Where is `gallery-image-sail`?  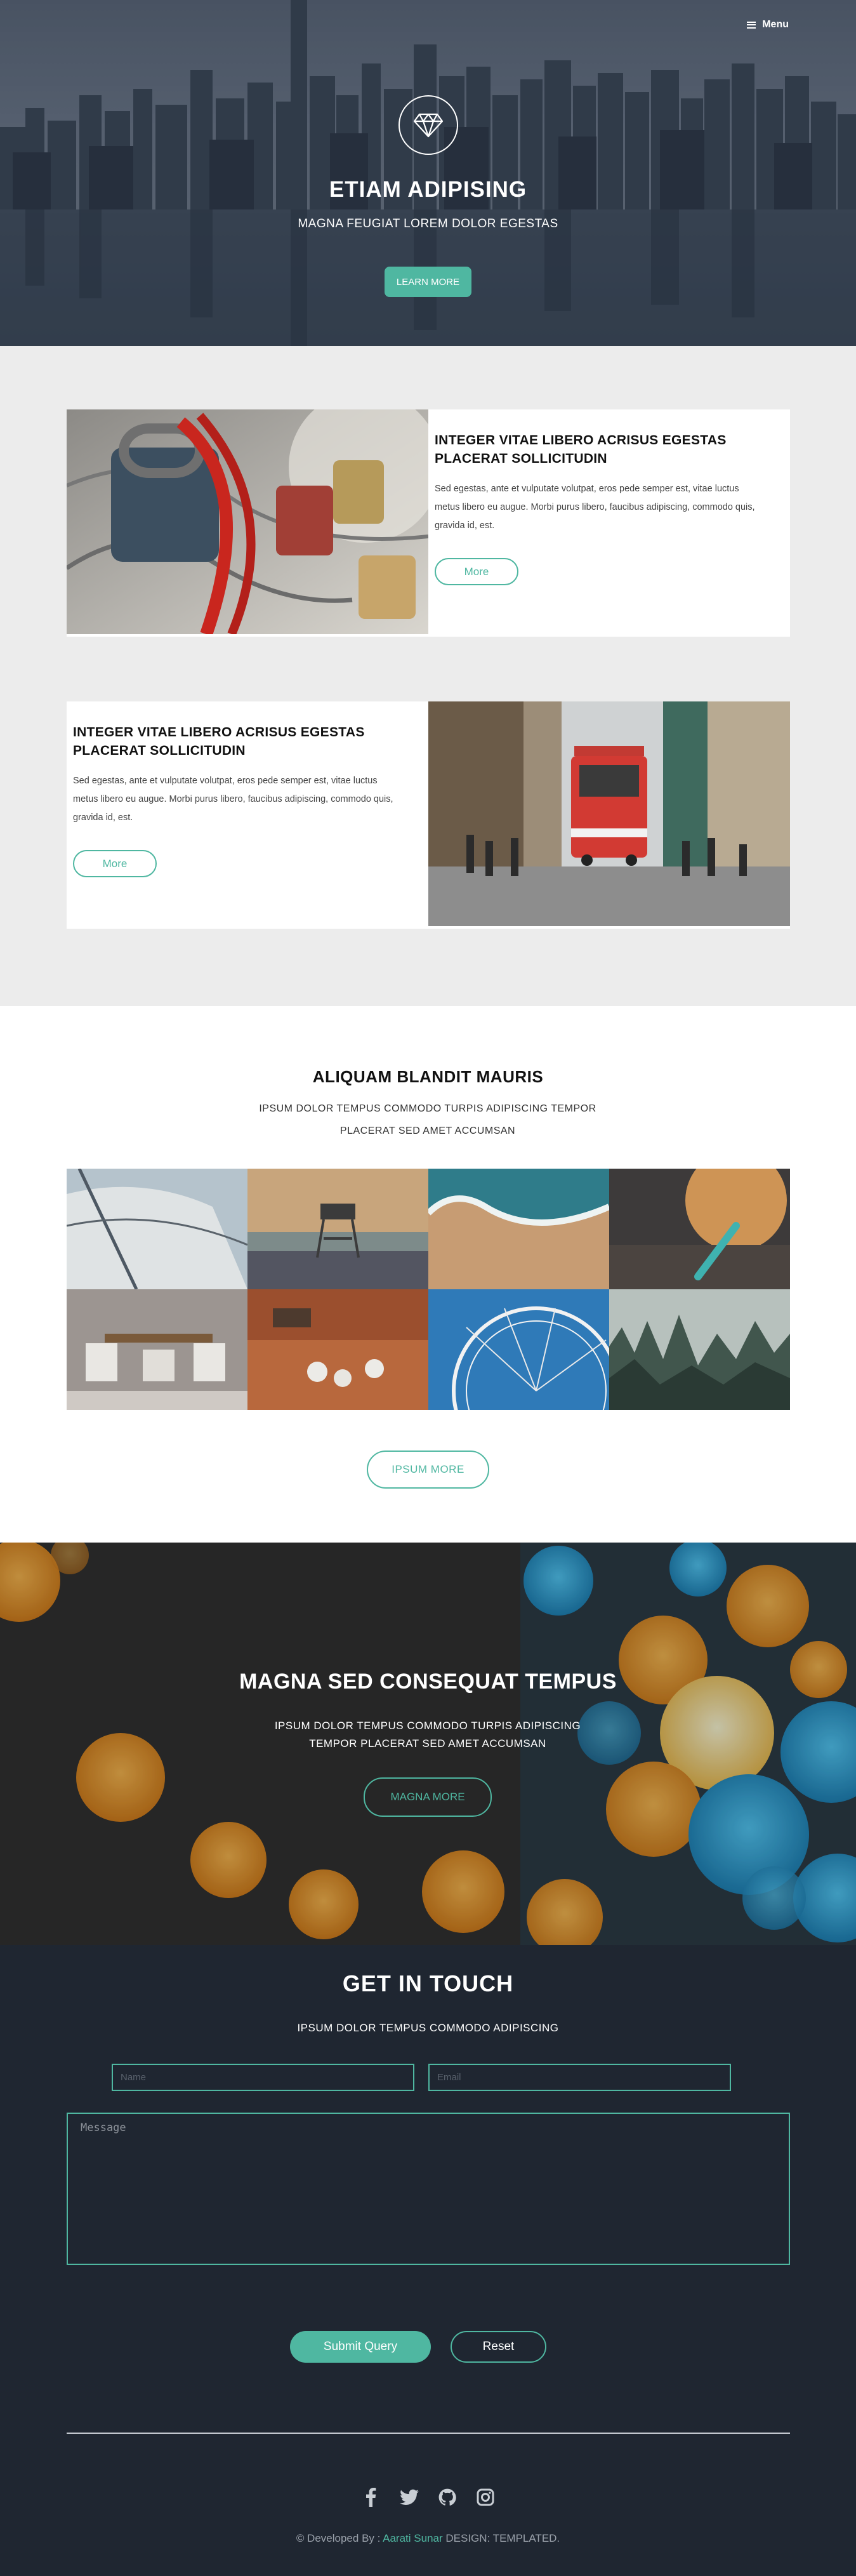 gallery-image-sail is located at coordinates (157, 1229).